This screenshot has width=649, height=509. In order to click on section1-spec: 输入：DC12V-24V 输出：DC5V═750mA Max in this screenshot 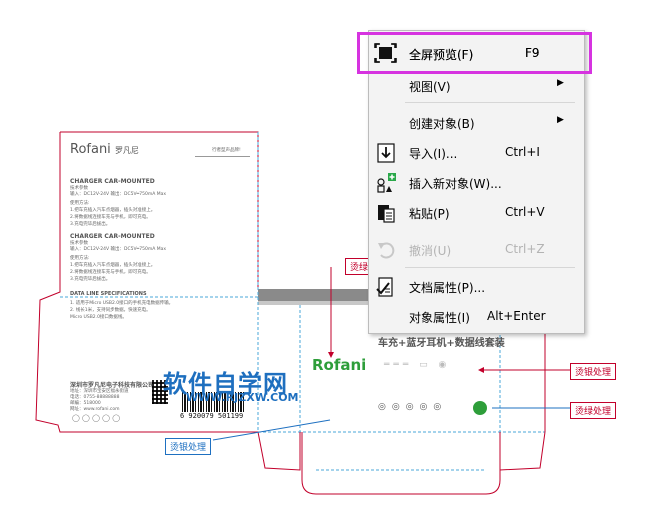, I will do `click(118, 194)`.